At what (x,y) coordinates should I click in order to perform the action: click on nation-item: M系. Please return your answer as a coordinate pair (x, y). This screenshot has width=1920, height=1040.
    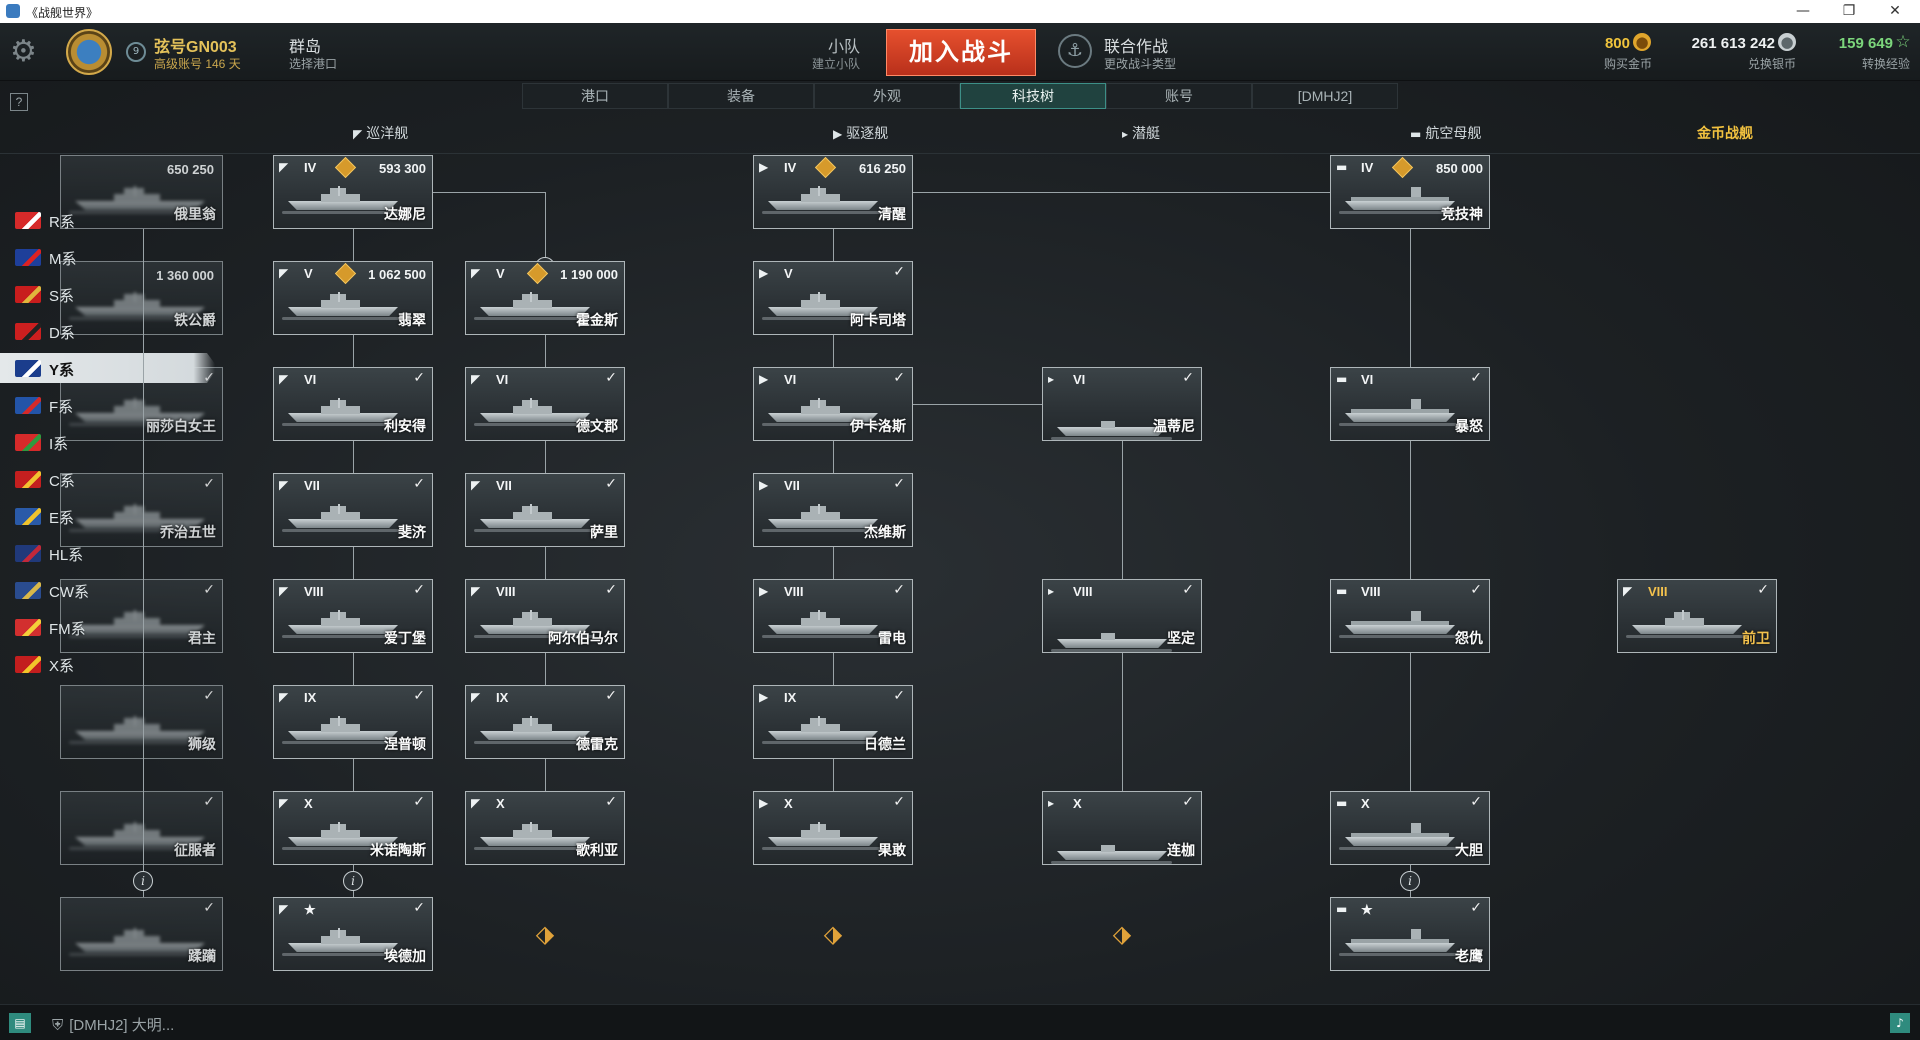
    Looking at the image, I should click on (107, 257).